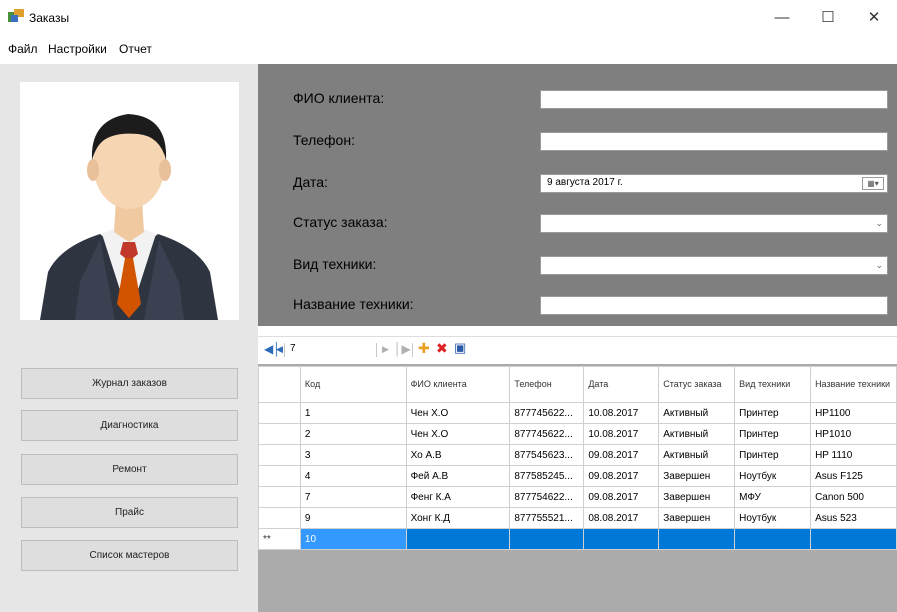  I want to click on new-record-row: ** 10, so click(577, 539).